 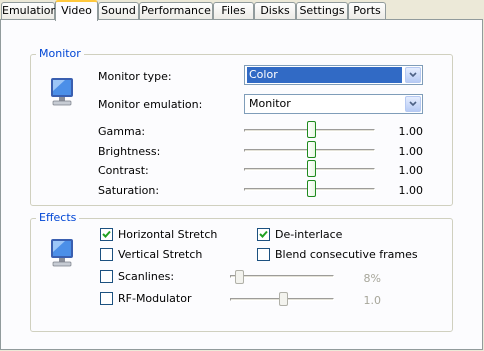 I want to click on brightness-slider-thumb, so click(x=311, y=149).